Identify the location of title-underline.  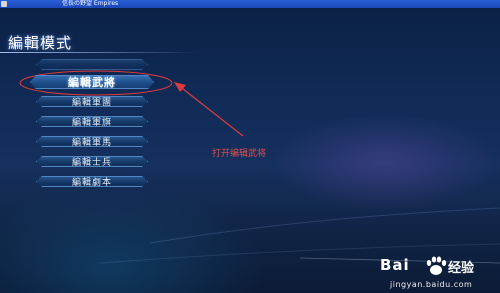
(100, 52).